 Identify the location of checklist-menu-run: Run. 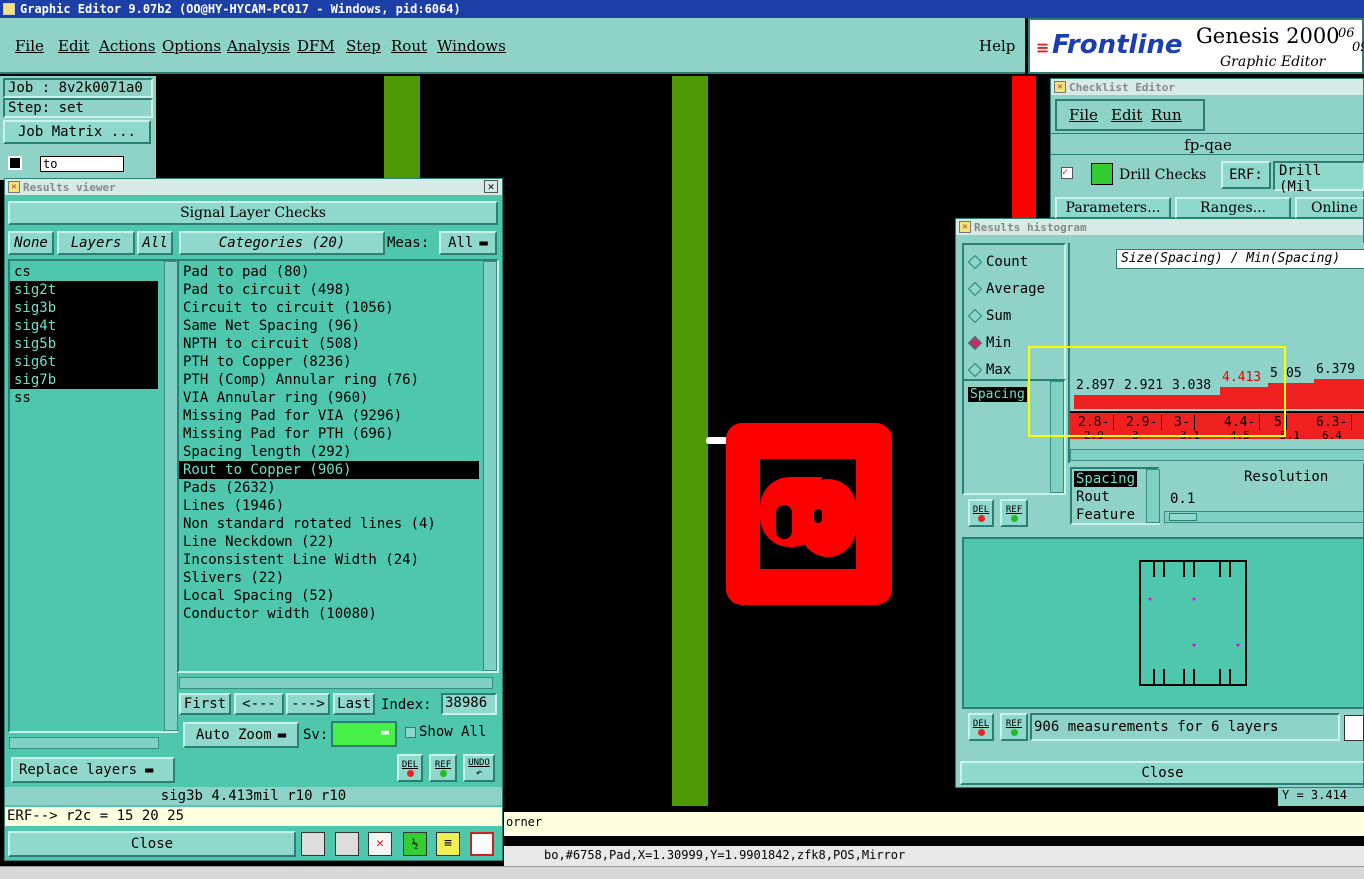
(1166, 116).